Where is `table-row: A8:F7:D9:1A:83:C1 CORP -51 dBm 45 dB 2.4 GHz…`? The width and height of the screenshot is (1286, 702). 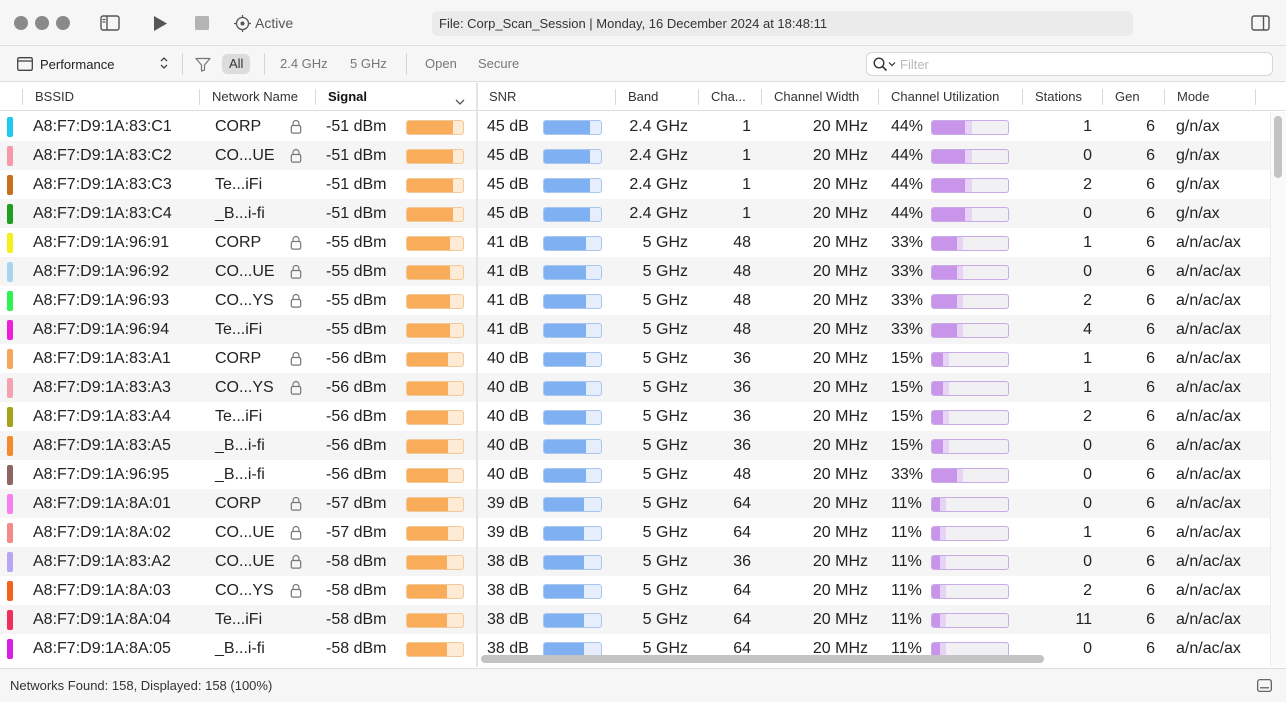
table-row: A8:F7:D9:1A:83:C1 CORP -51 dBm 45 dB 2.4 GHz… is located at coordinates (635, 126).